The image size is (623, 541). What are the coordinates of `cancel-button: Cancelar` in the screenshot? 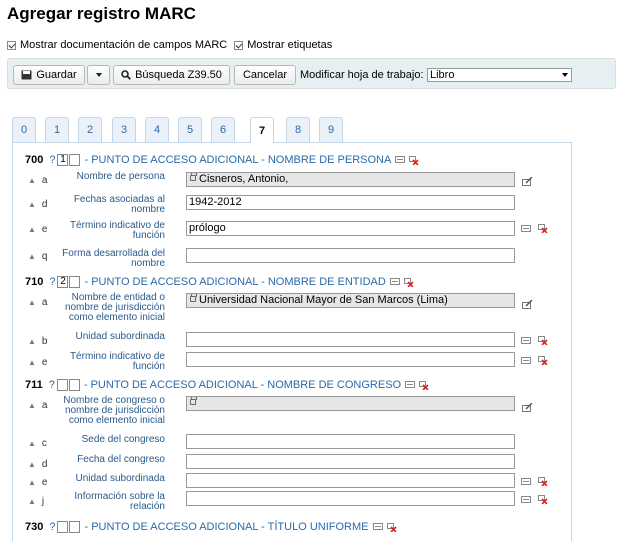 It's located at (265, 75).